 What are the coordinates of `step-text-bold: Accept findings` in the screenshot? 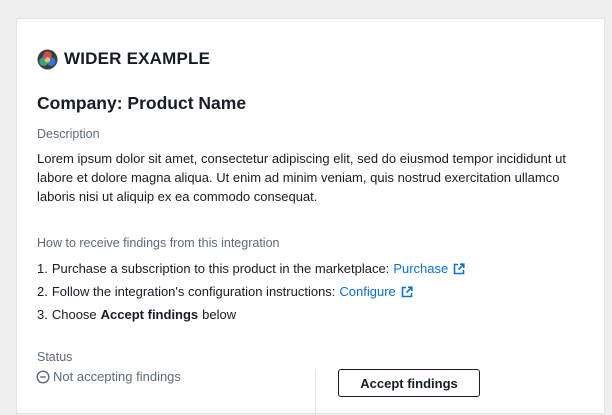 It's located at (149, 314).